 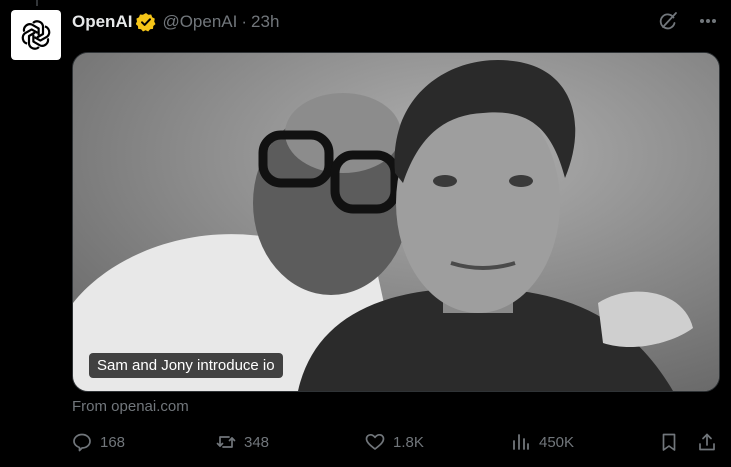 I want to click on reply-button: 168, so click(x=98, y=442).